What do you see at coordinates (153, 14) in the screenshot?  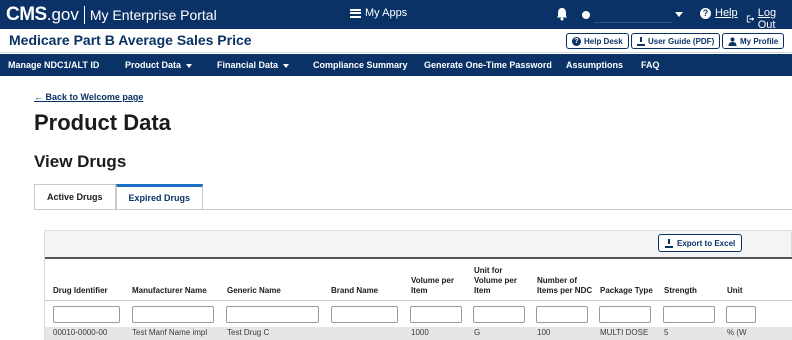 I see `portal-name: My Enterprise Portal` at bounding box center [153, 14].